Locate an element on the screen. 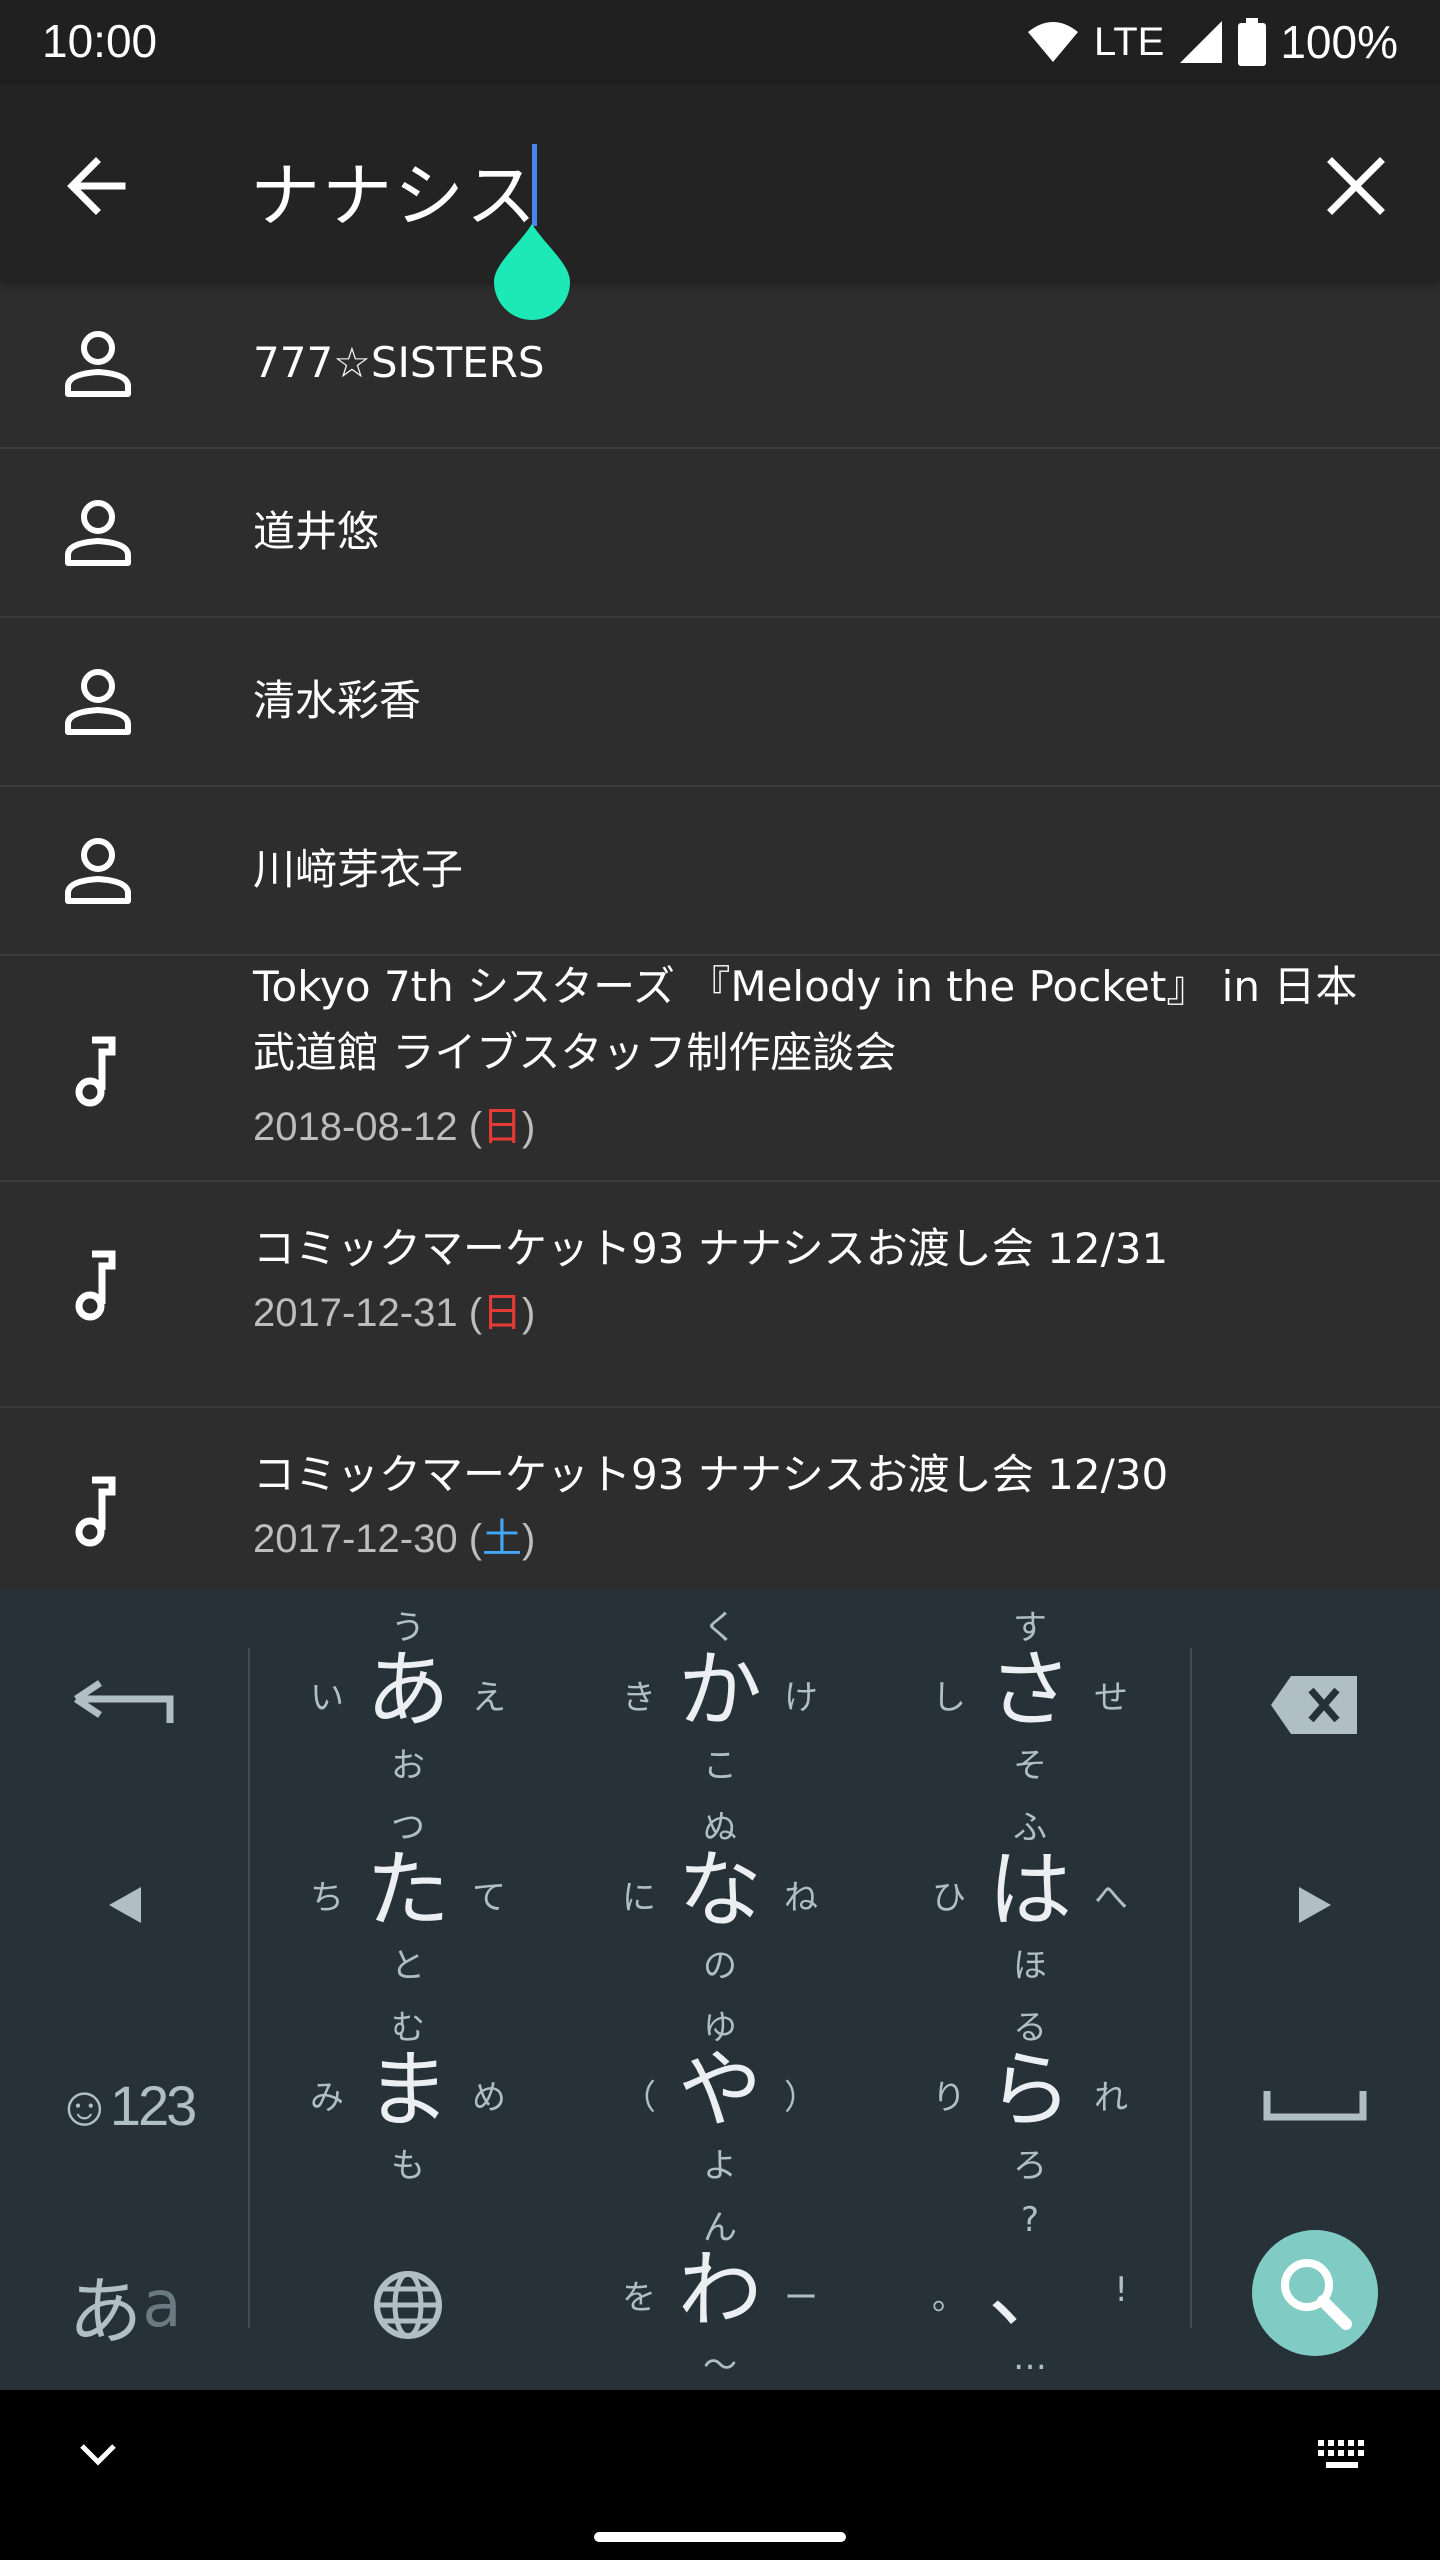 The width and height of the screenshot is (1440, 2560). input-mode-key: あa is located at coordinates (125, 2305).